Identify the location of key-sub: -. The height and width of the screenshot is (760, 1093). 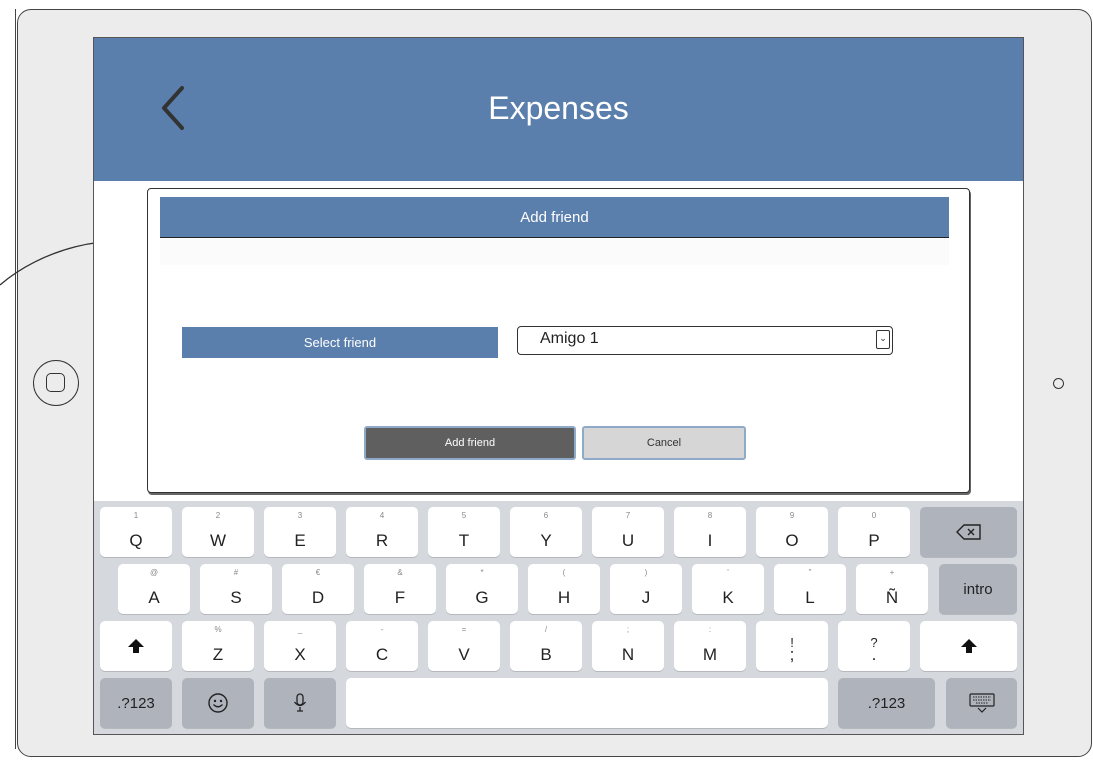
(382, 629).